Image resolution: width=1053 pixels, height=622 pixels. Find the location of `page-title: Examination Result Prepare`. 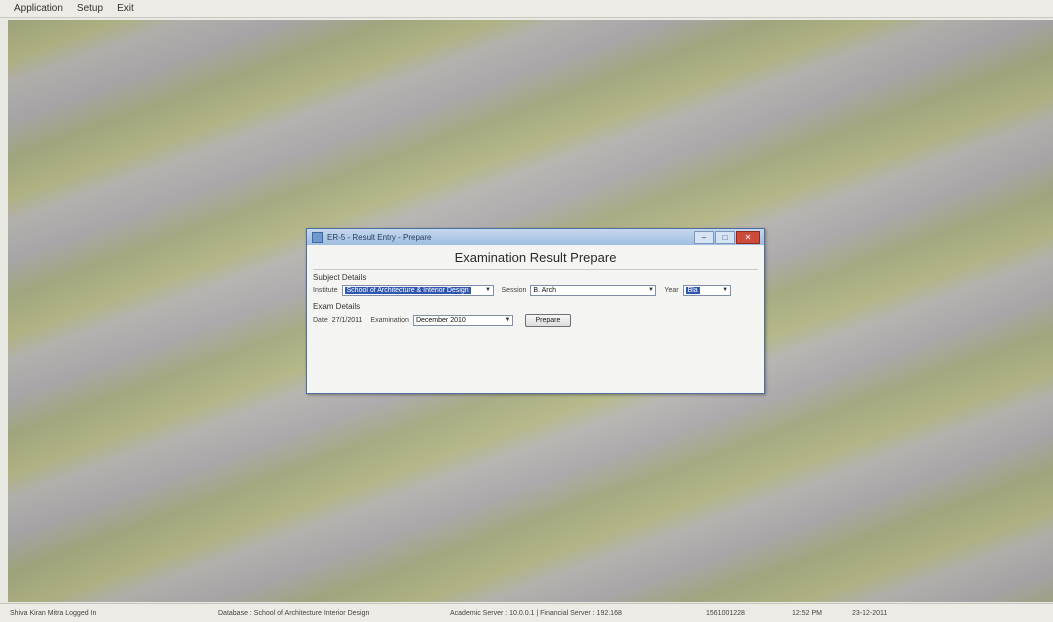

page-title: Examination Result Prepare is located at coordinates (535, 258).